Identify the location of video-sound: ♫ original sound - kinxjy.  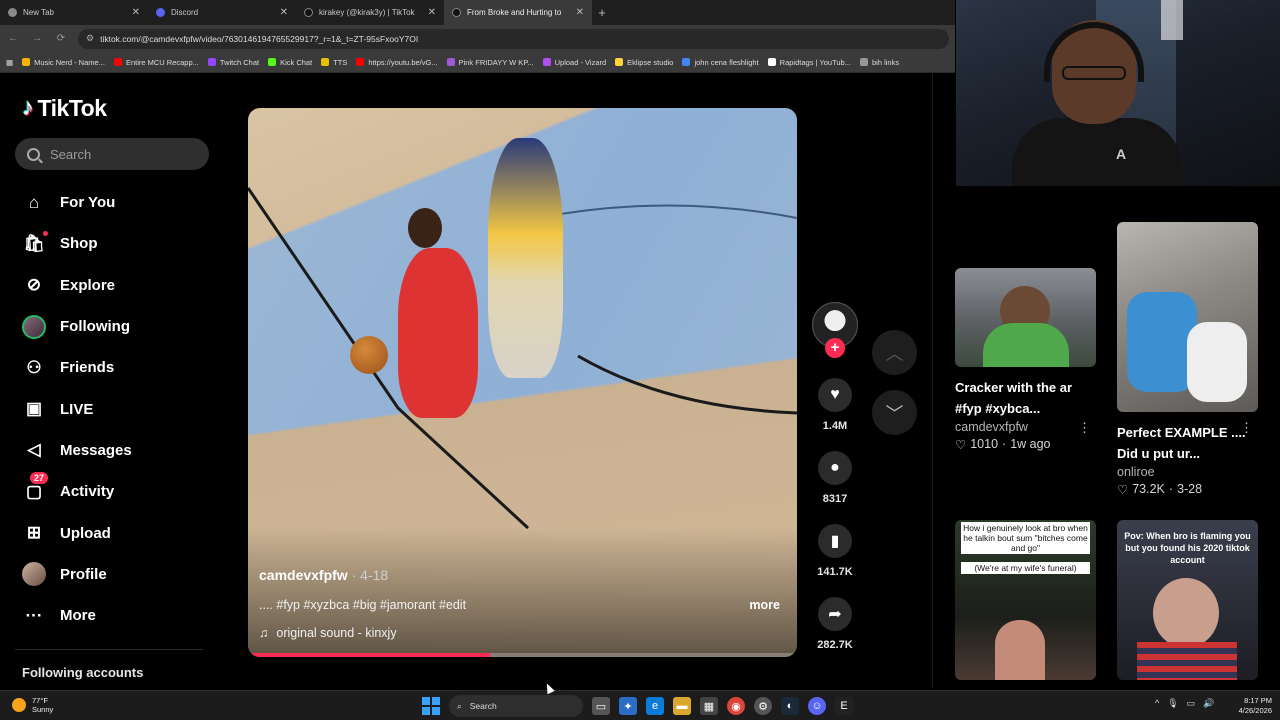
(328, 633).